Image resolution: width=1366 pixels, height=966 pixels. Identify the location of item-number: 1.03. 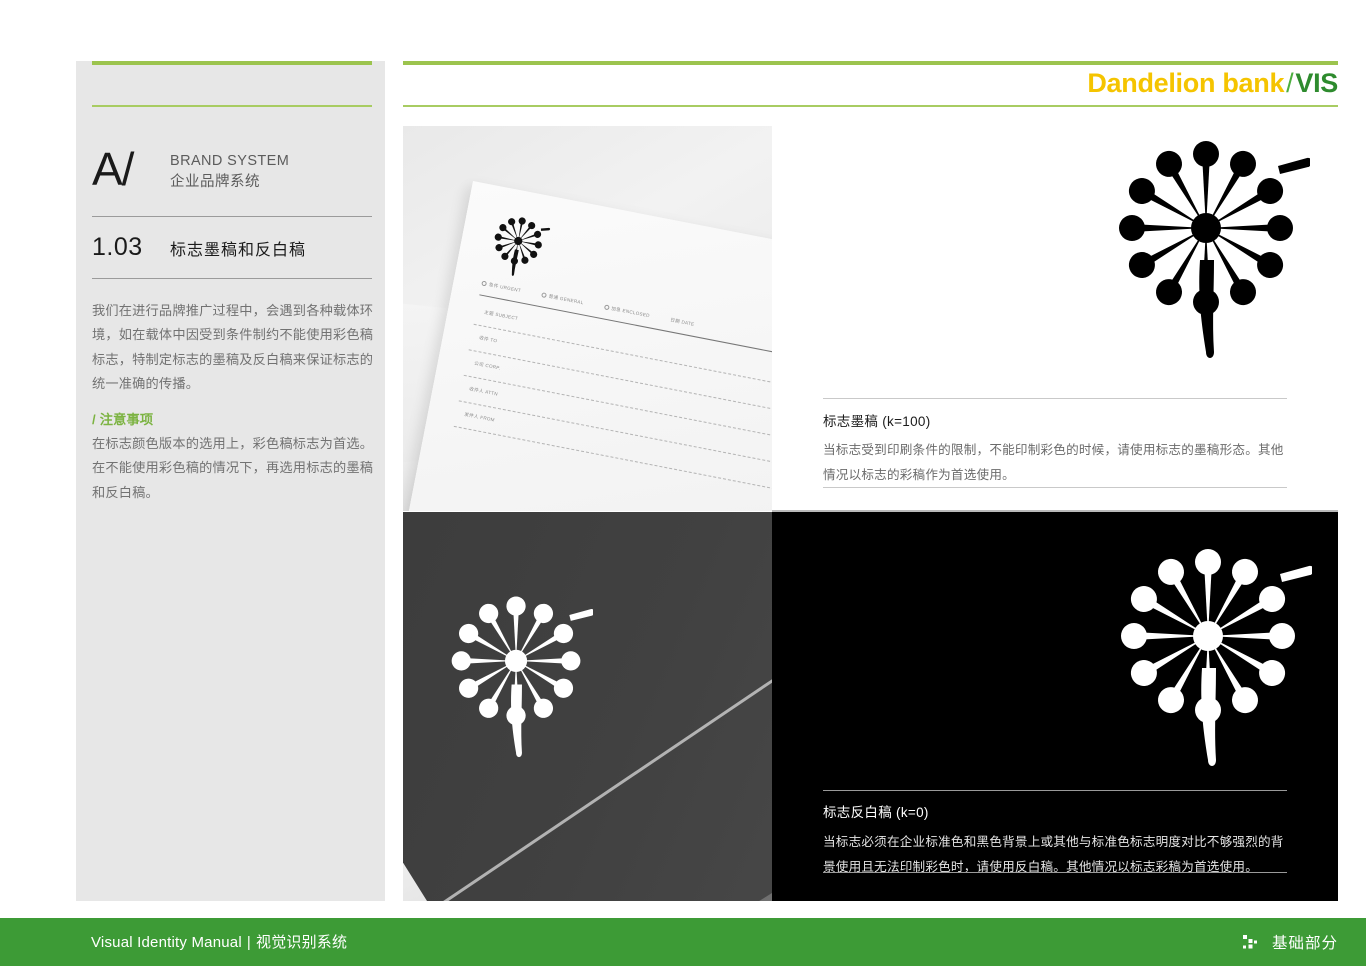
(117, 247).